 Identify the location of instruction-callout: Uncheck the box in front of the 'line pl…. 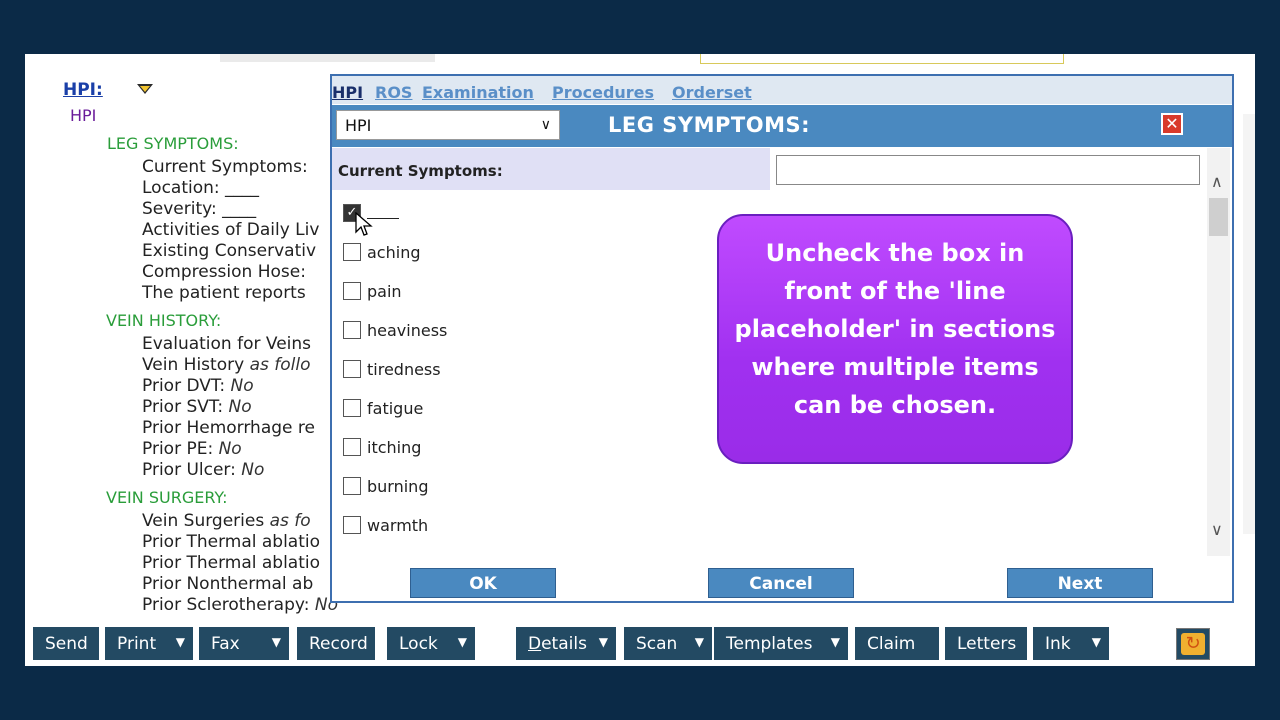
(895, 339).